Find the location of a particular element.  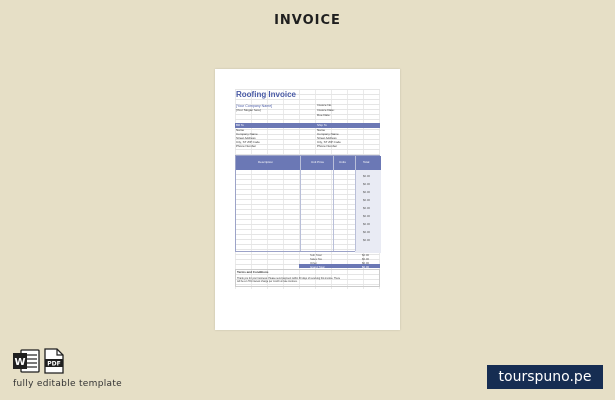

company-slogan: [Your Slogan here] is located at coordinates (248, 110).